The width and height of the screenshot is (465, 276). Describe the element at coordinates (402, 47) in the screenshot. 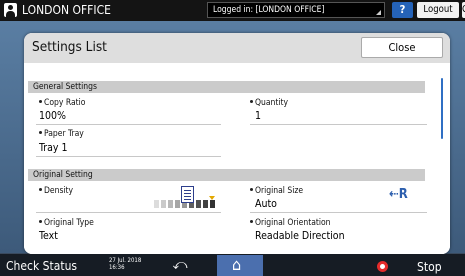

I see `close-button: Close` at that location.